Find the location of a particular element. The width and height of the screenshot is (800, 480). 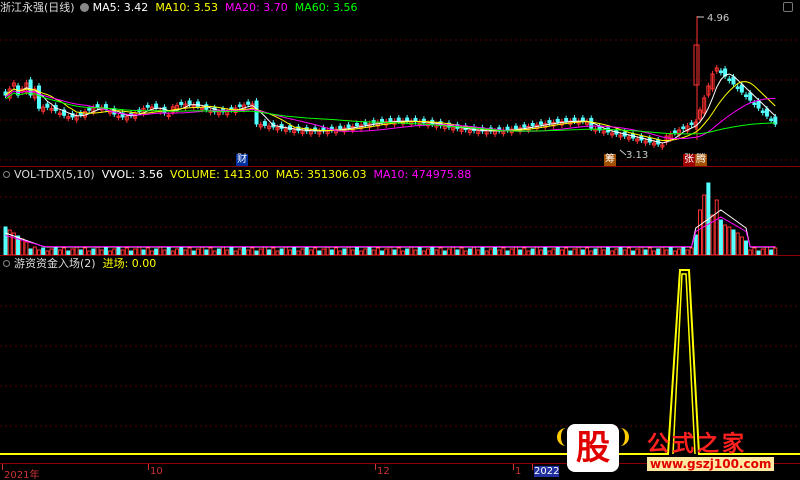

event-cai-tag: 财 is located at coordinates (242, 160).